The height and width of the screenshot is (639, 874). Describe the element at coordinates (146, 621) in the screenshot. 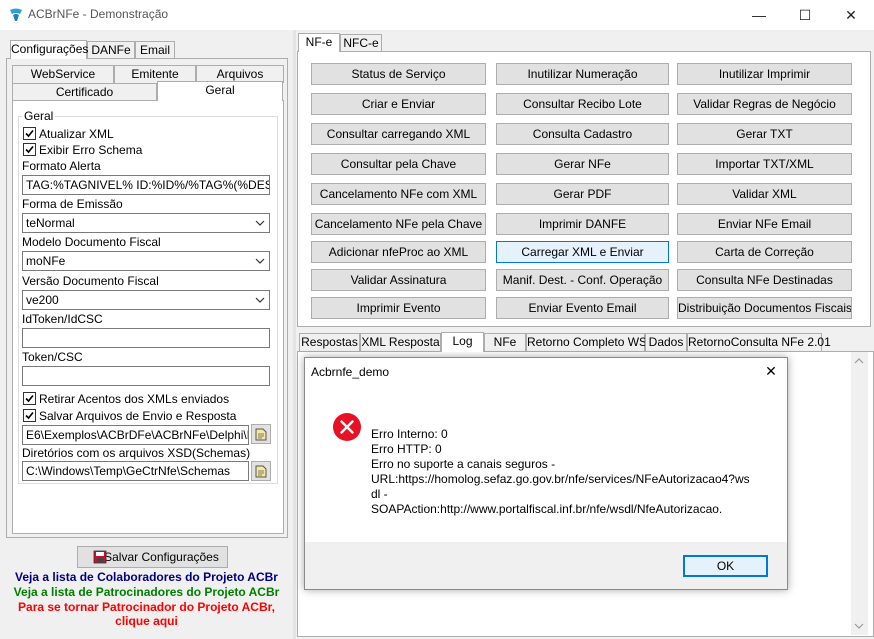

I see `link-clique-aqui: clique aqui` at that location.